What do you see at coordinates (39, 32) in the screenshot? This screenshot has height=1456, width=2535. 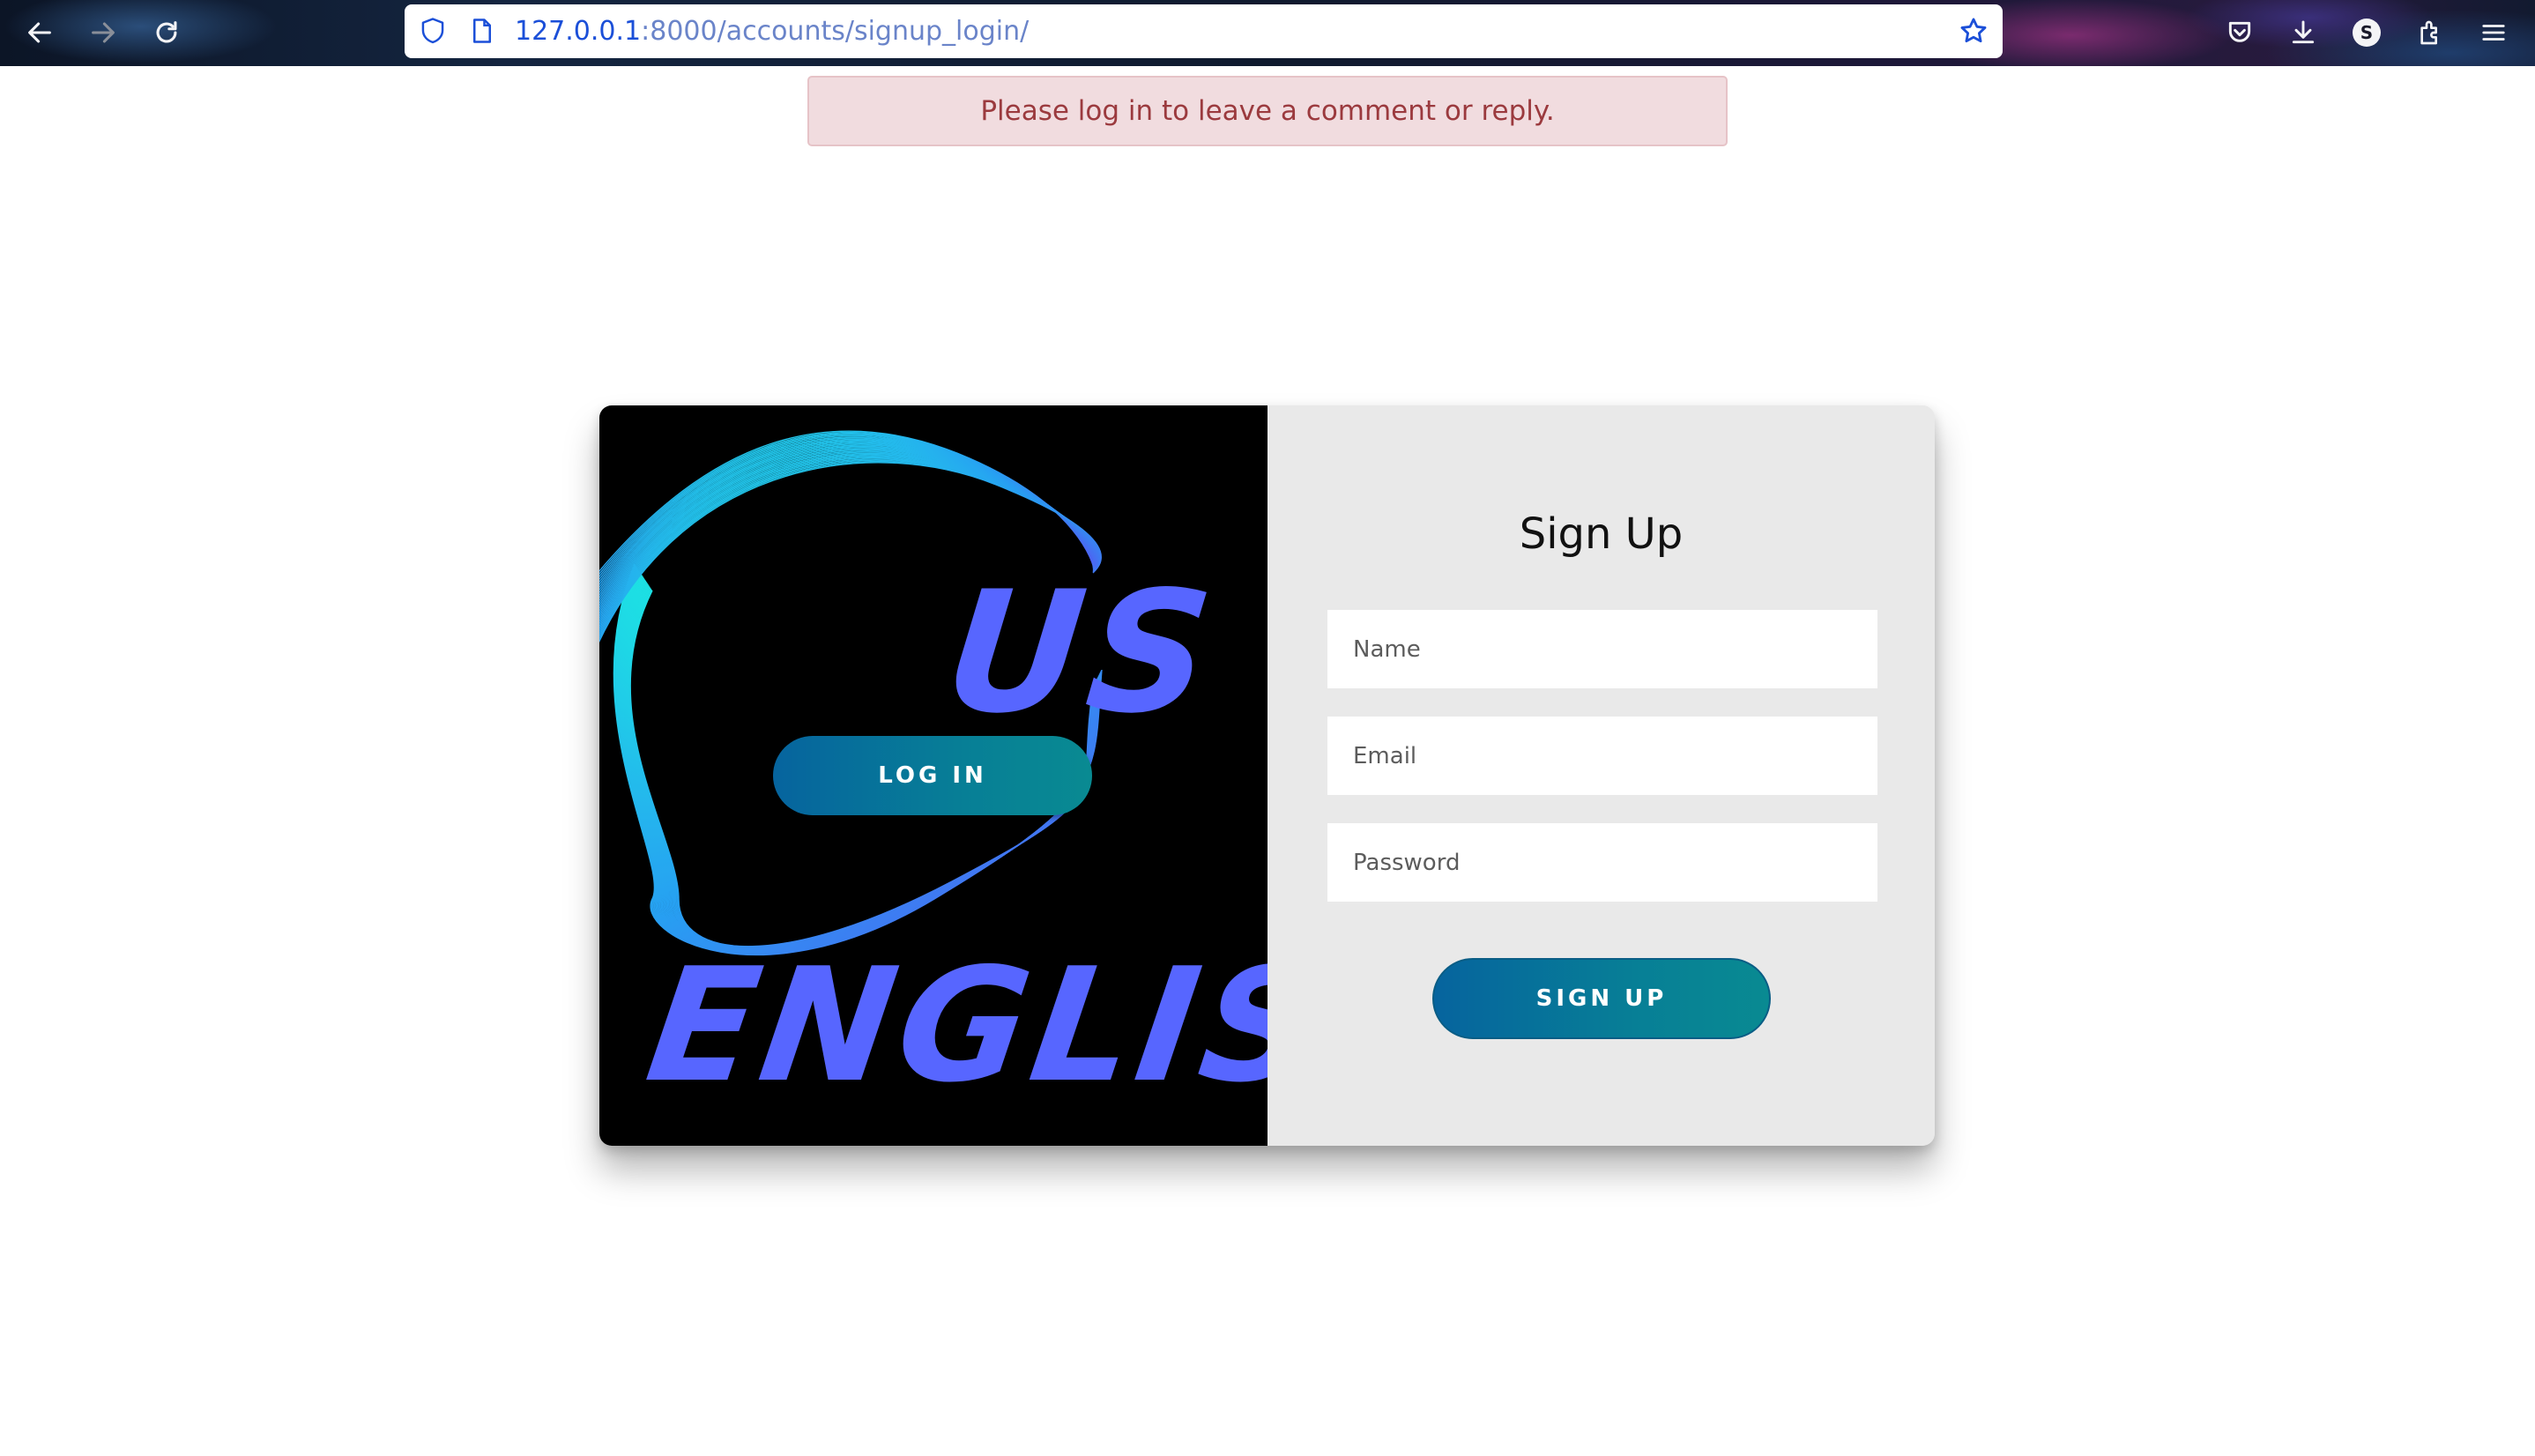 I see `back-arrow-icon` at bounding box center [39, 32].